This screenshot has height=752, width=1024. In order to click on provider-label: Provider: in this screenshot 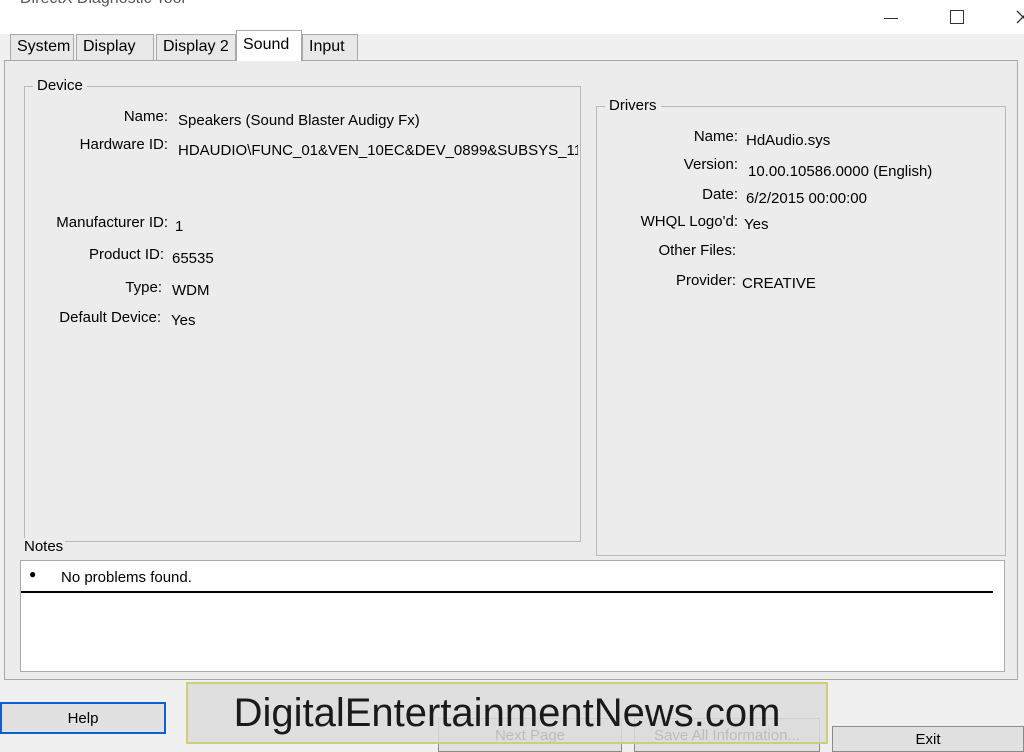, I will do `click(705, 280)`.